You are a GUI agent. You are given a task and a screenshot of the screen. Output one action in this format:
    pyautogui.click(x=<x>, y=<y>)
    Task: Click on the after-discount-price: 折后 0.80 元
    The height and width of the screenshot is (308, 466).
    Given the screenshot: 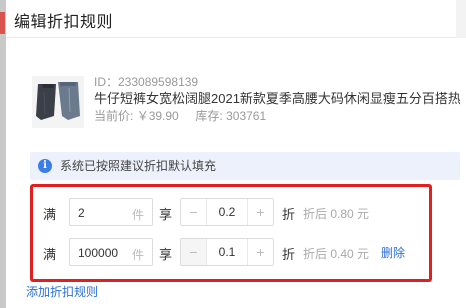 What is the action you would take?
    pyautogui.click(x=336, y=214)
    